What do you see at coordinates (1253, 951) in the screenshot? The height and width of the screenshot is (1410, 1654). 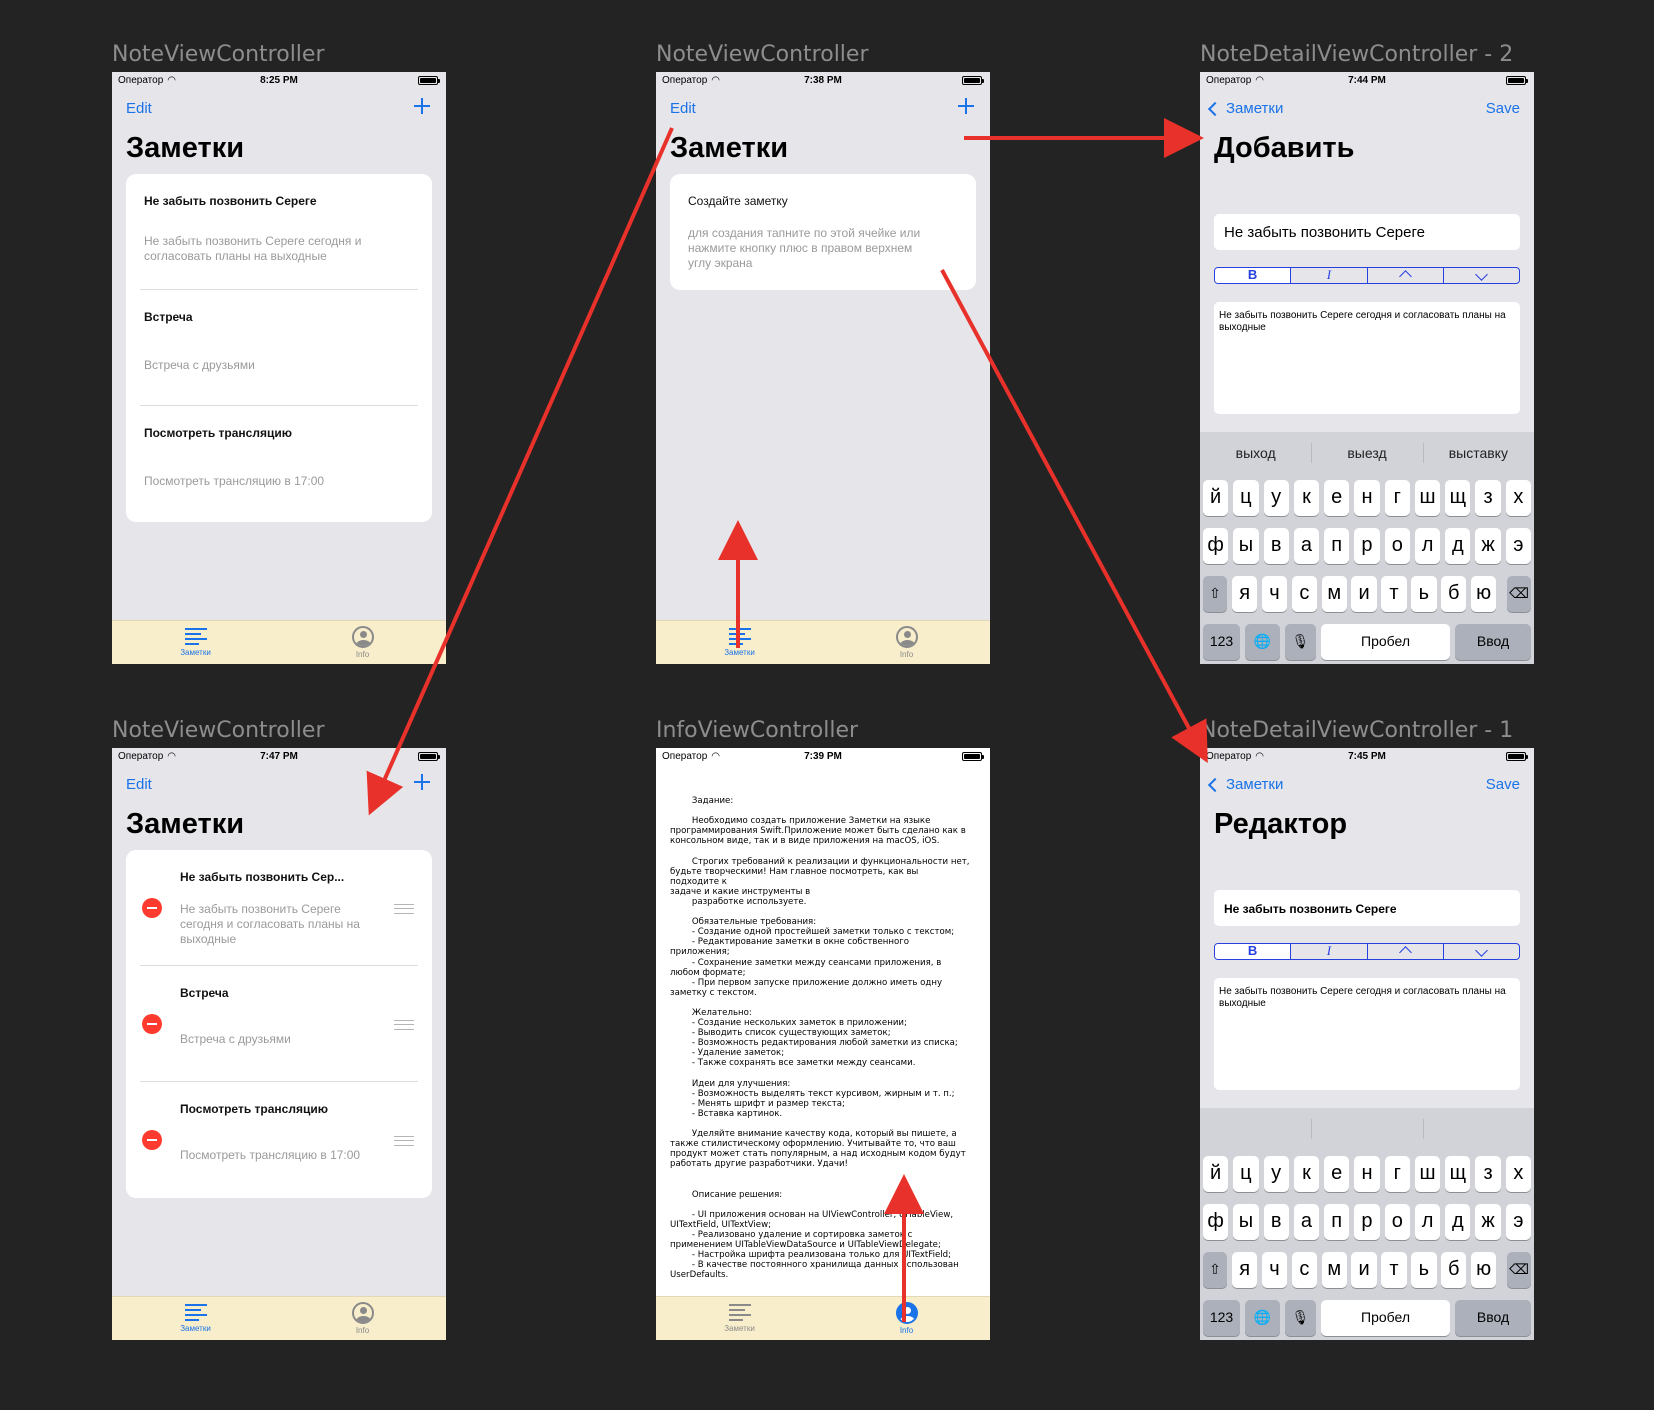 I see `bold-segment: B` at bounding box center [1253, 951].